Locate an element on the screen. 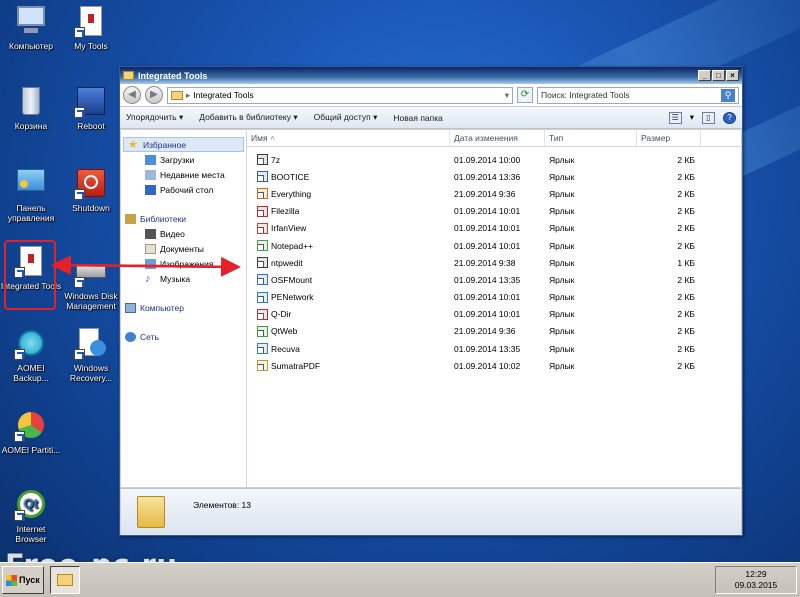  folder-icon is located at coordinates (65, 580).